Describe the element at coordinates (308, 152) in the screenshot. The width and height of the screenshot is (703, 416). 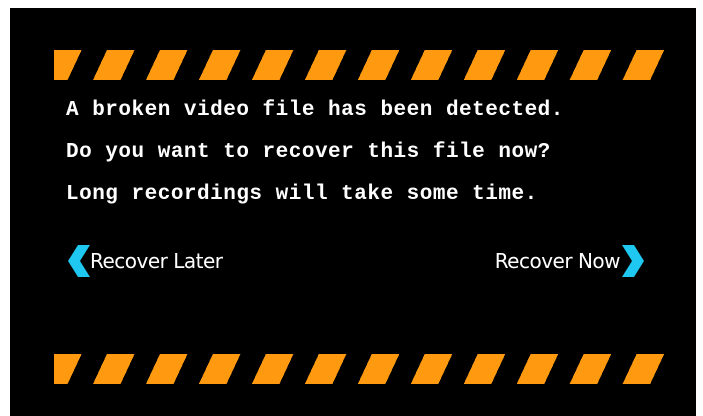
I see `message-line-2: Do you want to recover this file now?` at that location.